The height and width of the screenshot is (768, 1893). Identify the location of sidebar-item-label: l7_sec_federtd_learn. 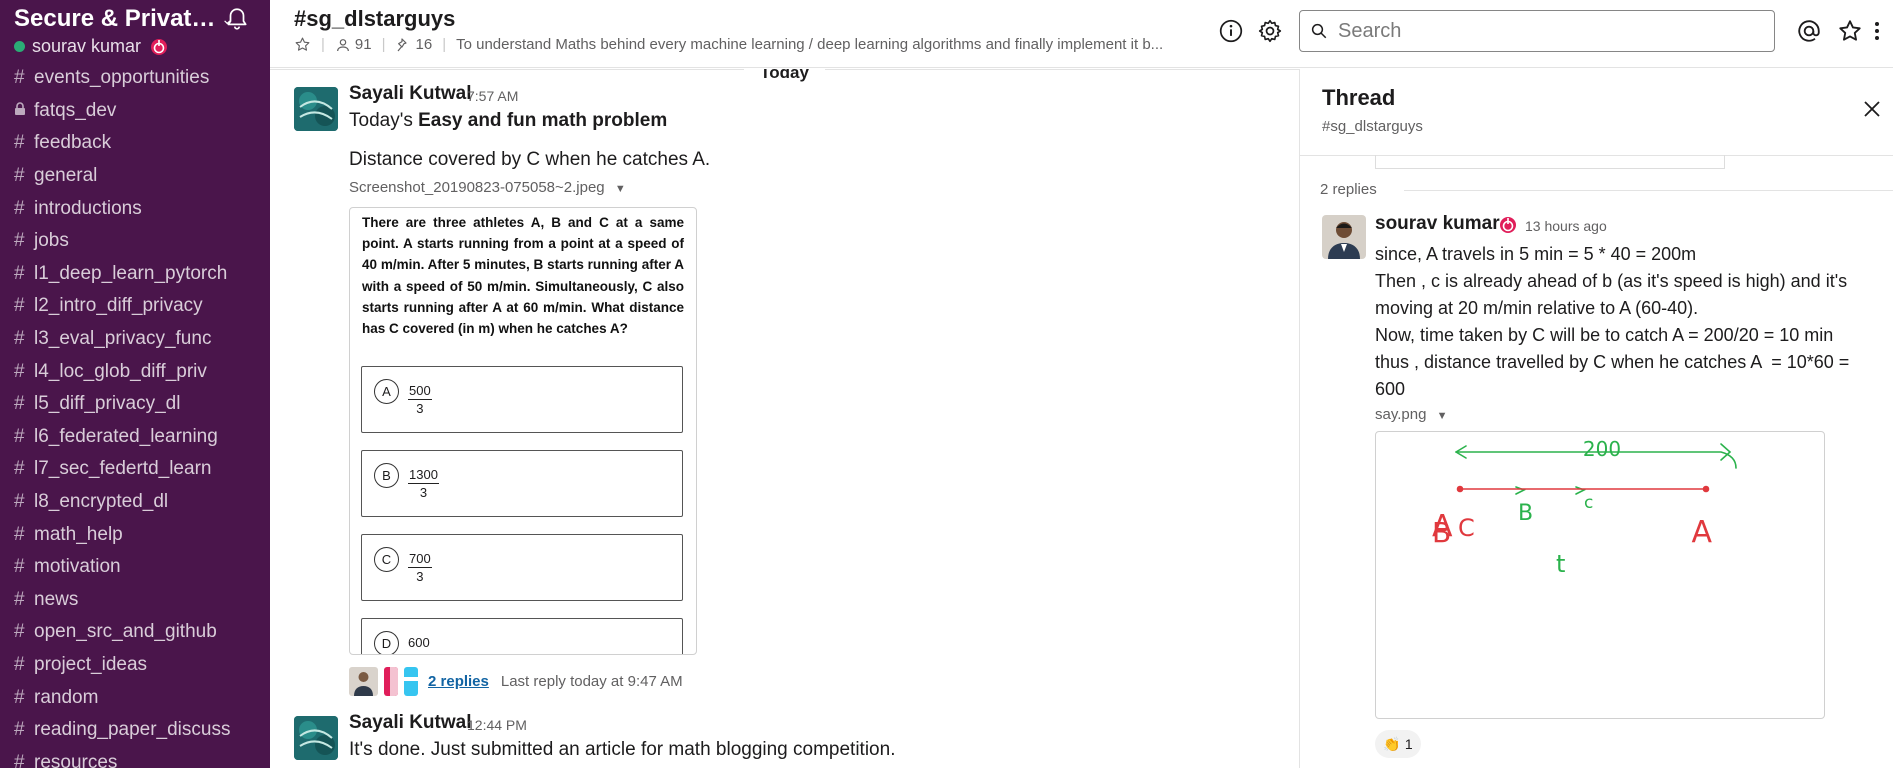
(123, 469).